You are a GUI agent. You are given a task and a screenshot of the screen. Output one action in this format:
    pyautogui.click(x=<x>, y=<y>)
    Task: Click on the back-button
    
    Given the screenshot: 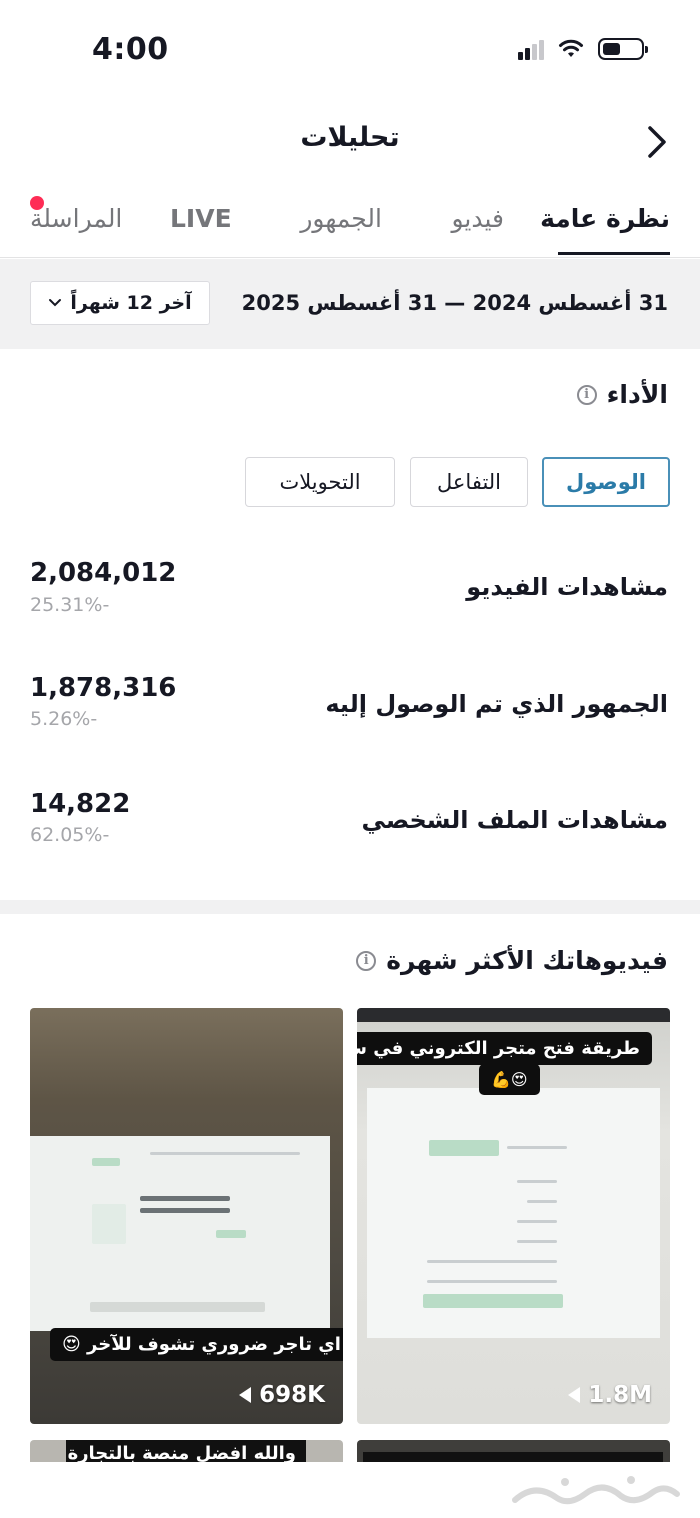 What is the action you would take?
    pyautogui.click(x=656, y=142)
    